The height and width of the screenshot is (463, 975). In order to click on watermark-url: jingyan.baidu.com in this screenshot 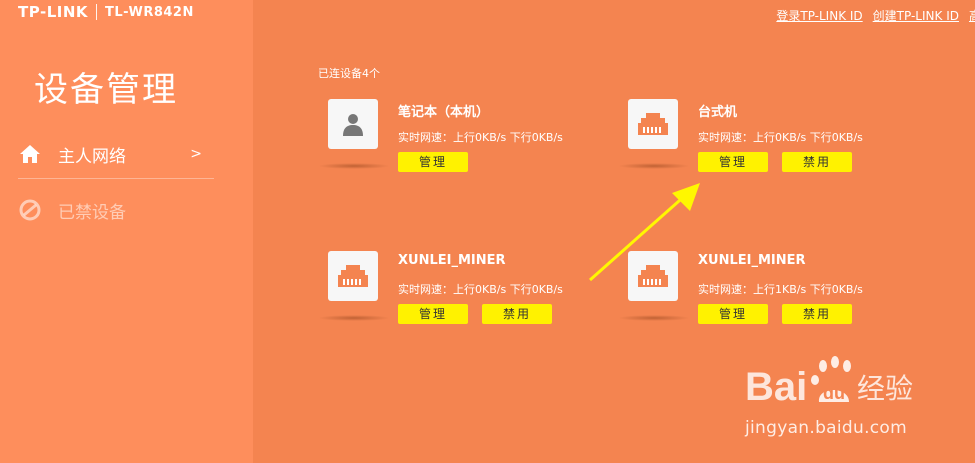, I will do `click(826, 428)`.